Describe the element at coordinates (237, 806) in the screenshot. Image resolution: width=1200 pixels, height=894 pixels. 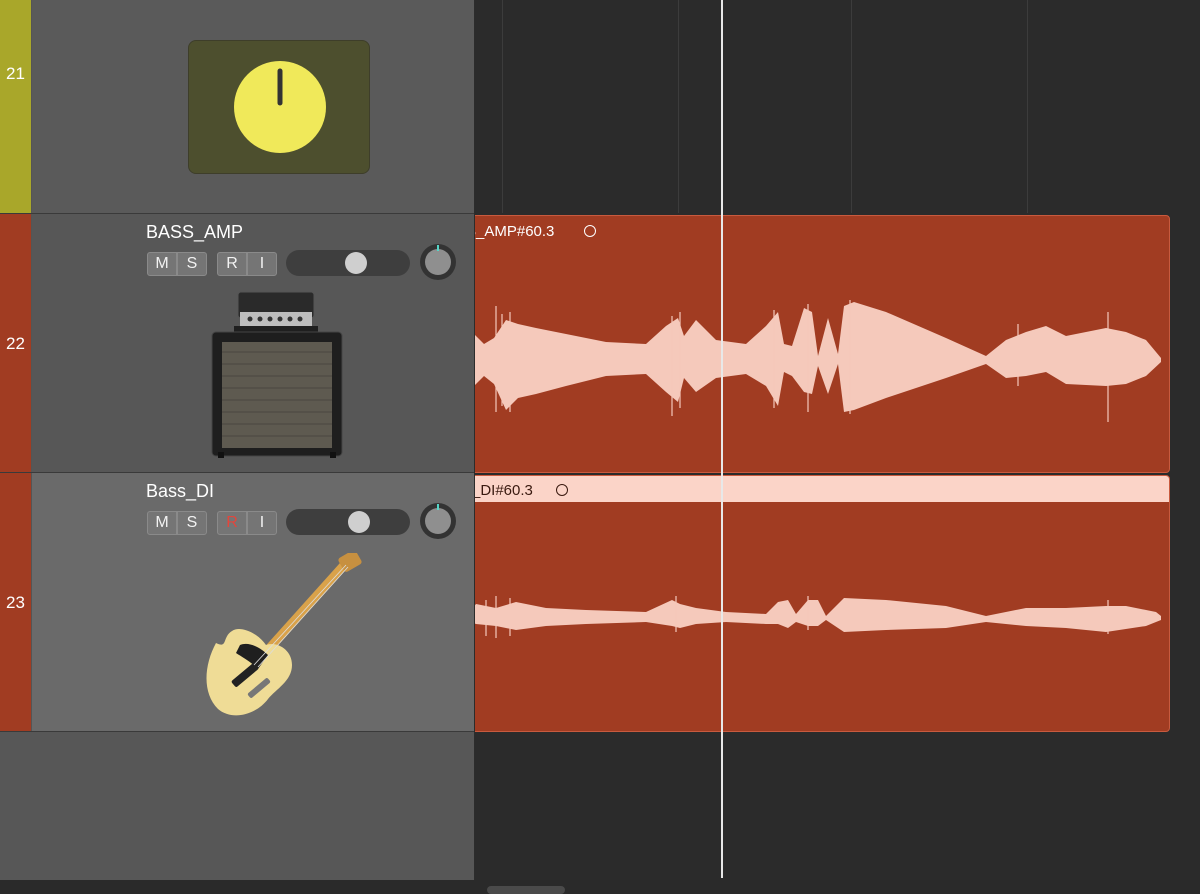
I see `empty-header-area` at that location.